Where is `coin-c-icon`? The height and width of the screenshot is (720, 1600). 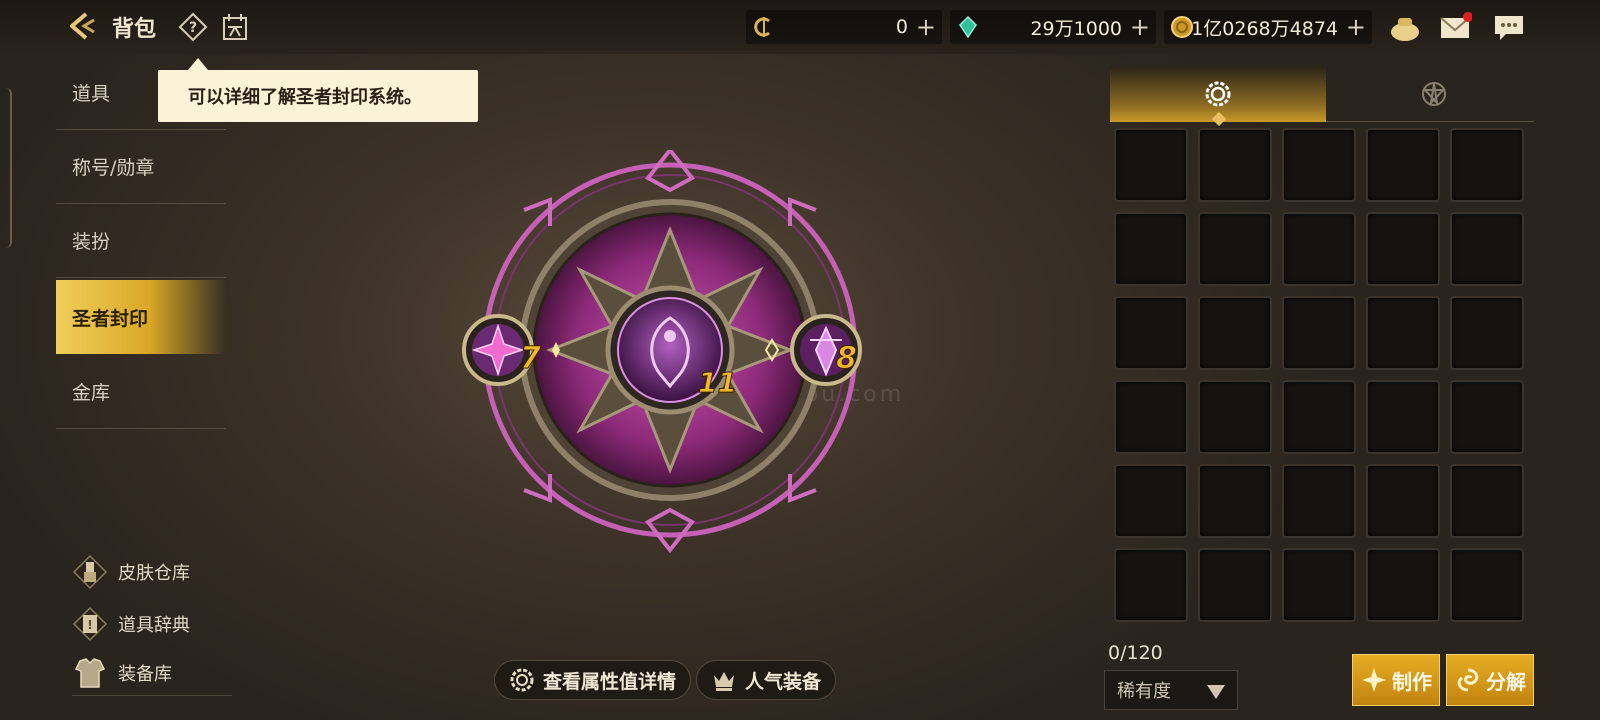
coin-c-icon is located at coordinates (762, 27).